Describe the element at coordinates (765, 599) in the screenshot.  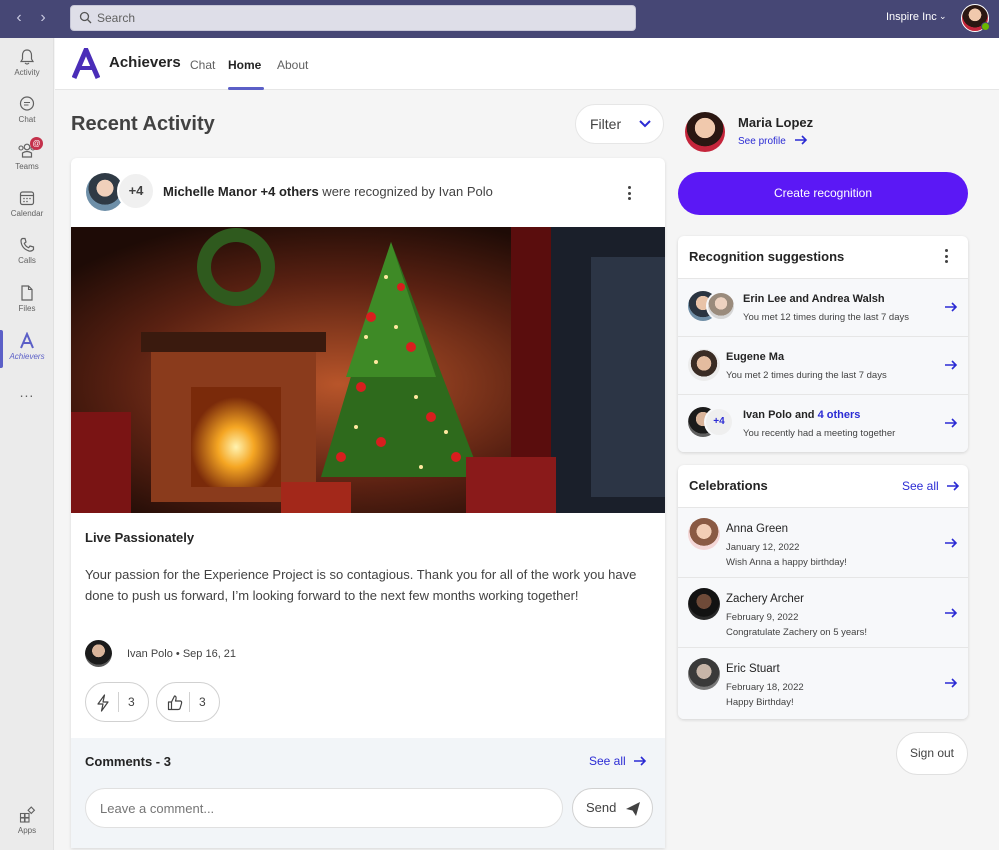
I see `celebration-name: Zachery Archer` at that location.